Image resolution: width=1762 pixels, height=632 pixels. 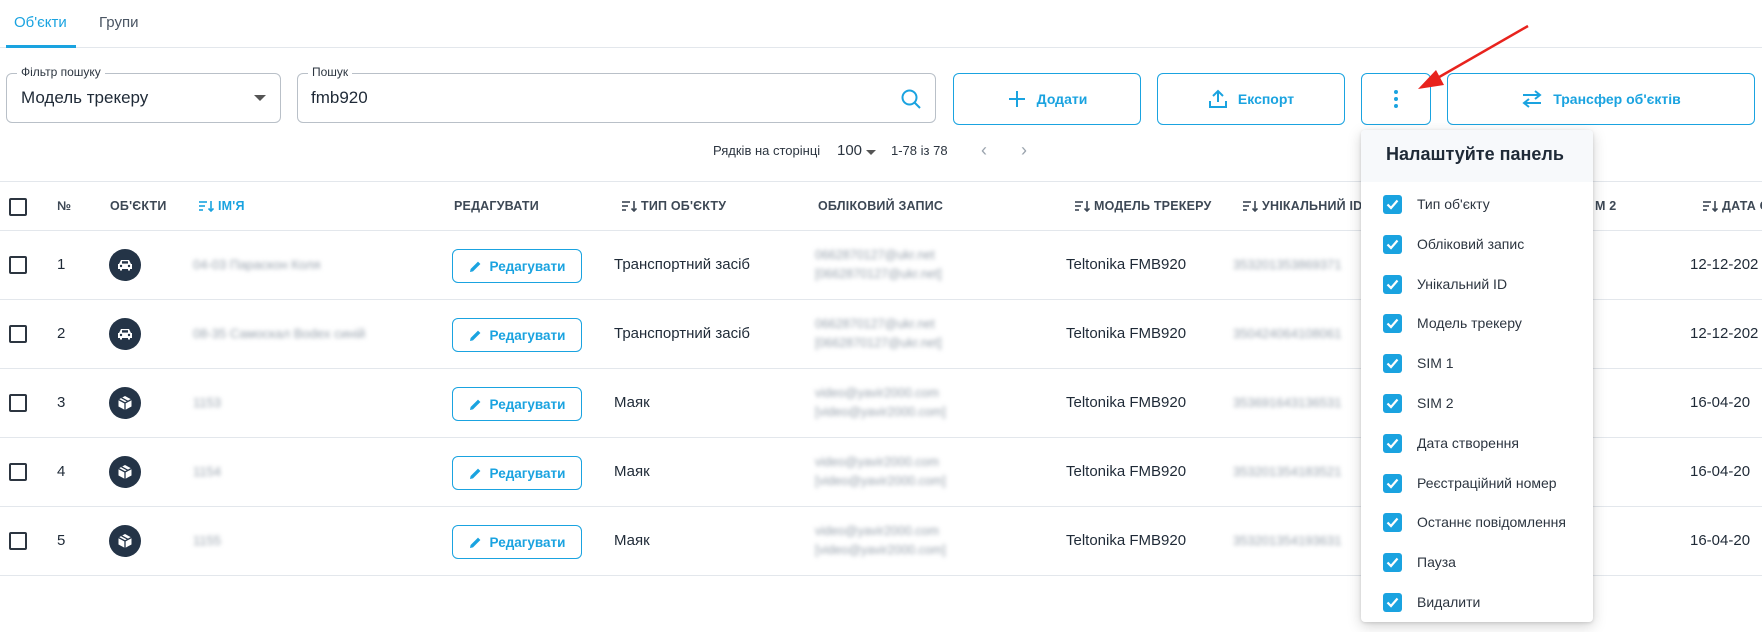 I want to click on panel-option: Тип об'єкту, so click(x=1477, y=204).